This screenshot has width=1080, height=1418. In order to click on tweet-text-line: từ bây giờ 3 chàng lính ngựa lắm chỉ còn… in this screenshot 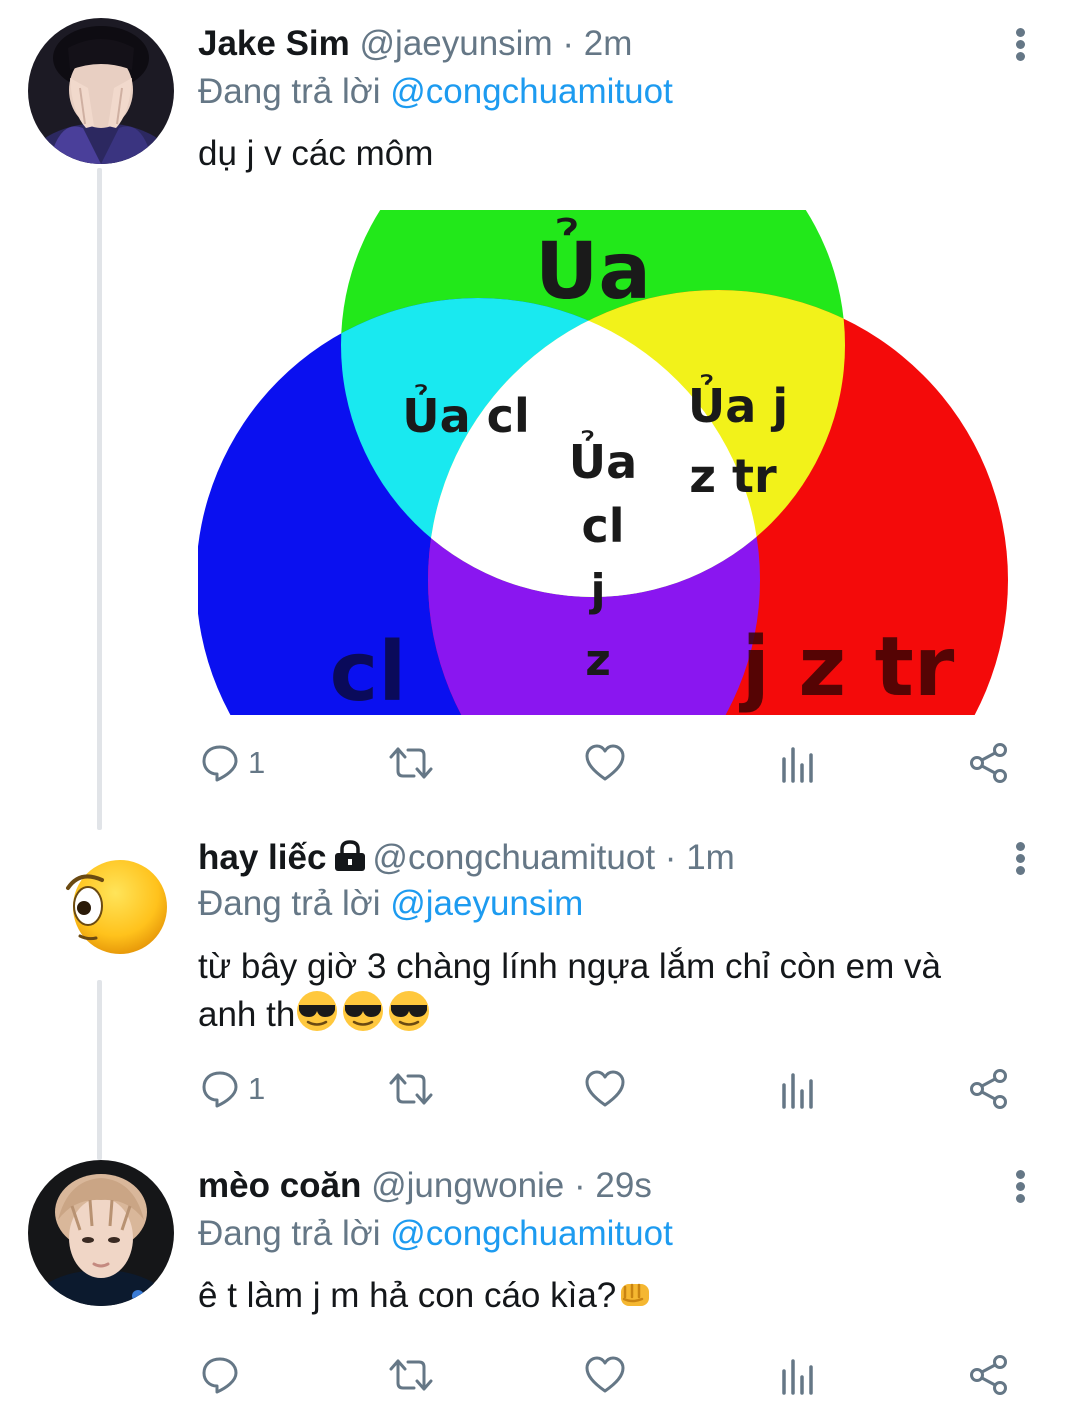, I will do `click(569, 966)`.